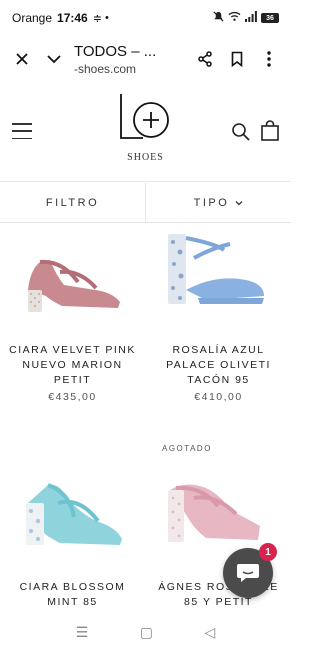 The image size is (320, 650). Describe the element at coordinates (82, 632) in the screenshot. I see `recent-apps-button: ☰` at that location.